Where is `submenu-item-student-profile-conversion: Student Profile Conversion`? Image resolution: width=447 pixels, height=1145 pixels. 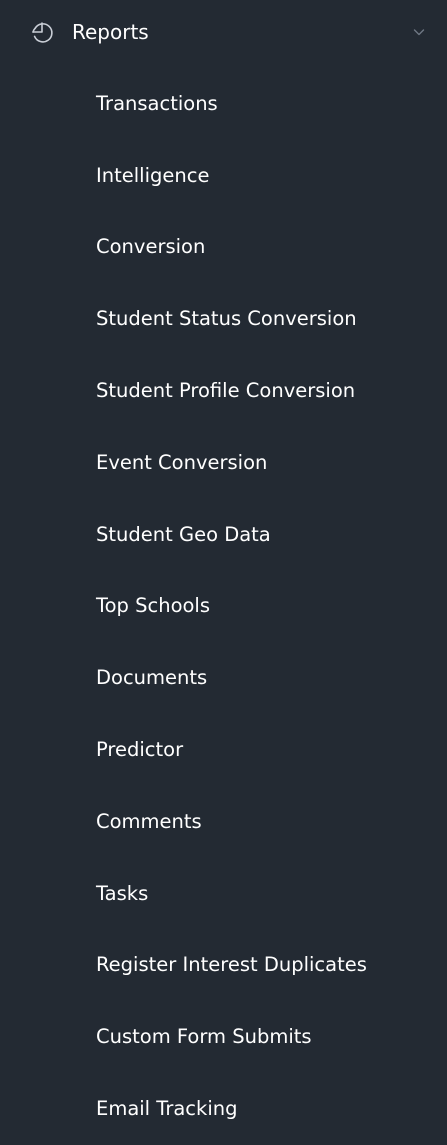 submenu-item-student-profile-conversion: Student Profile Conversion is located at coordinates (223, 391).